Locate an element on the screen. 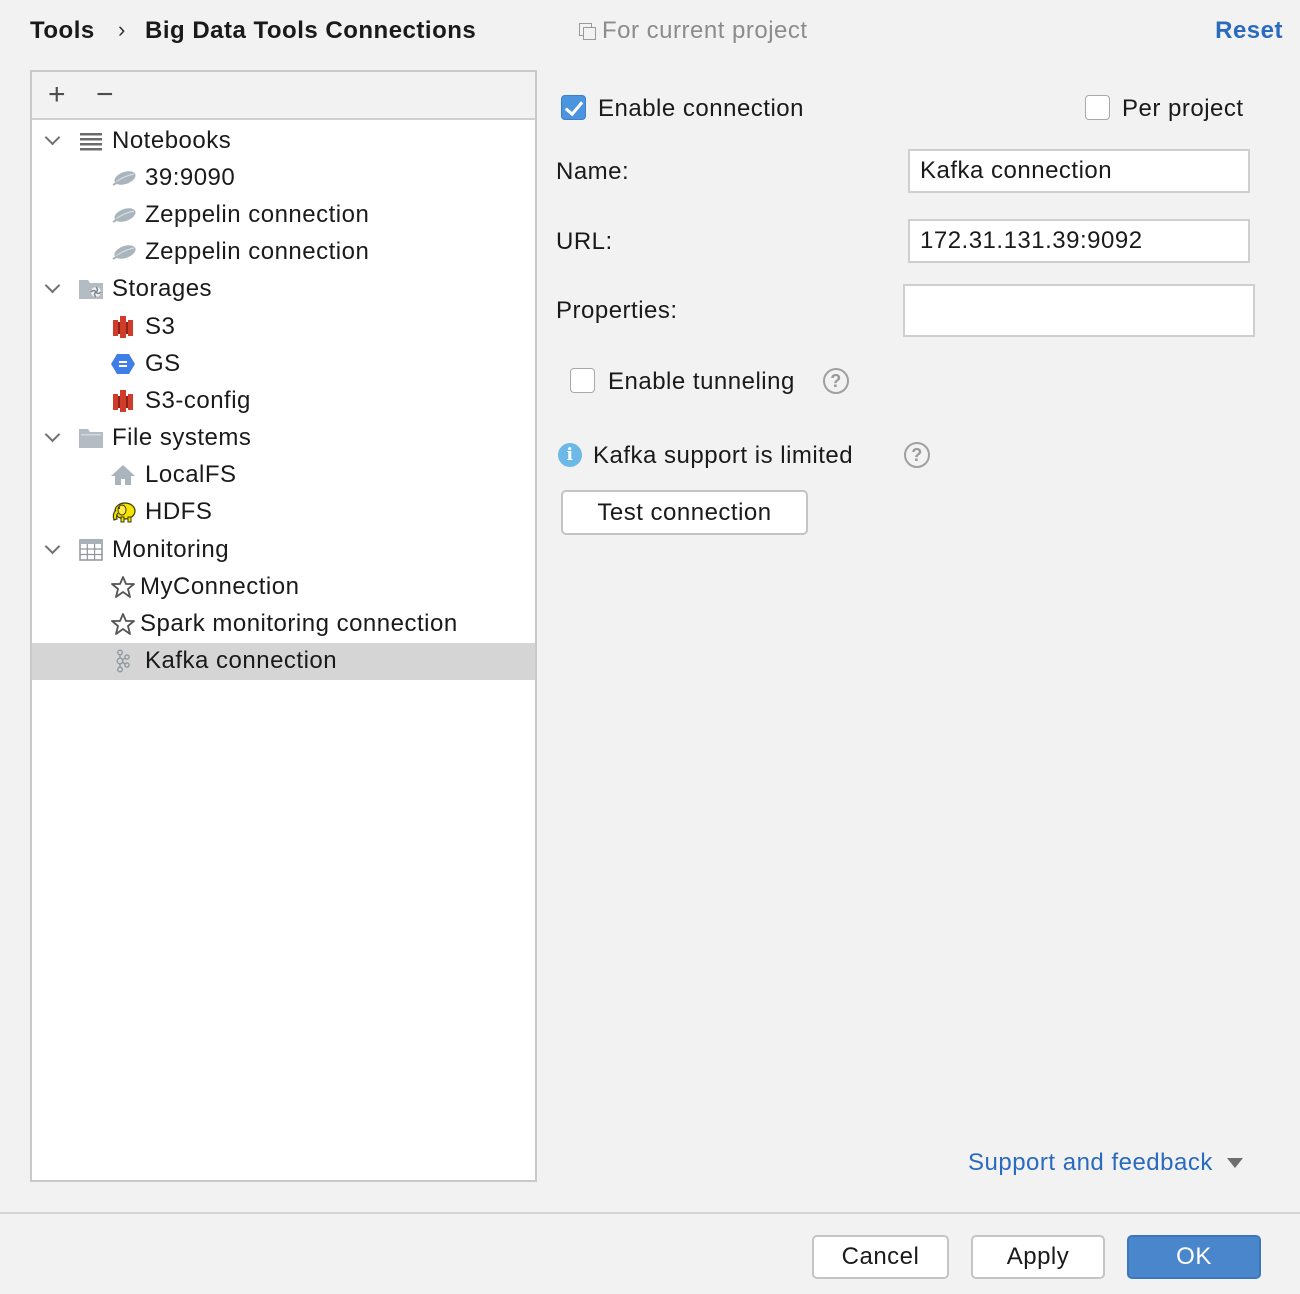  tree-item-label: 39:9090 is located at coordinates (190, 177).